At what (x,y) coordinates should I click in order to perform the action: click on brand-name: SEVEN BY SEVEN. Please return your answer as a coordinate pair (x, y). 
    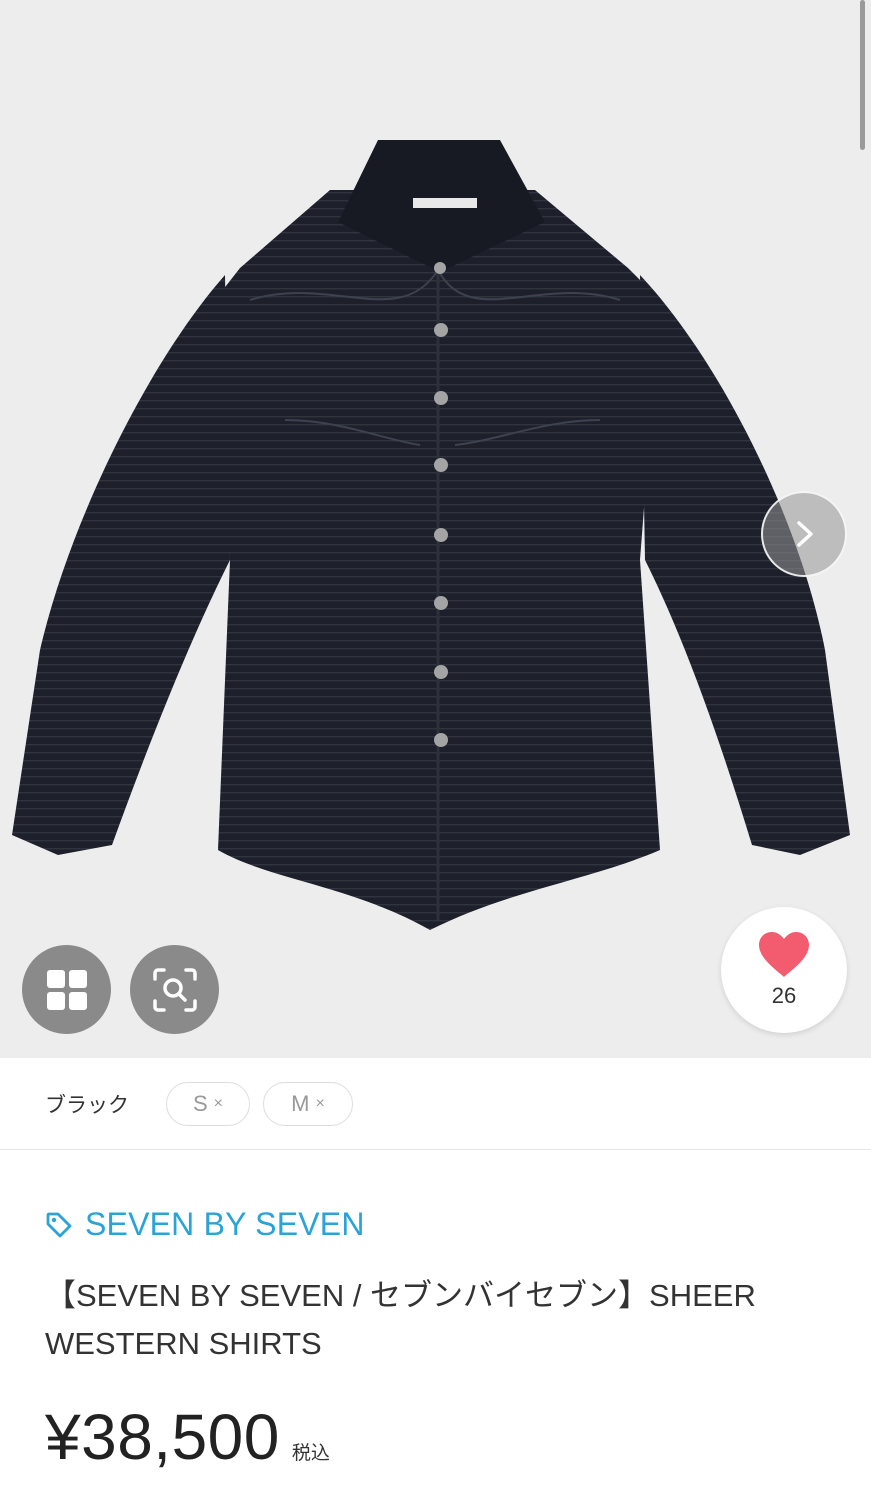
    Looking at the image, I should click on (225, 1224).